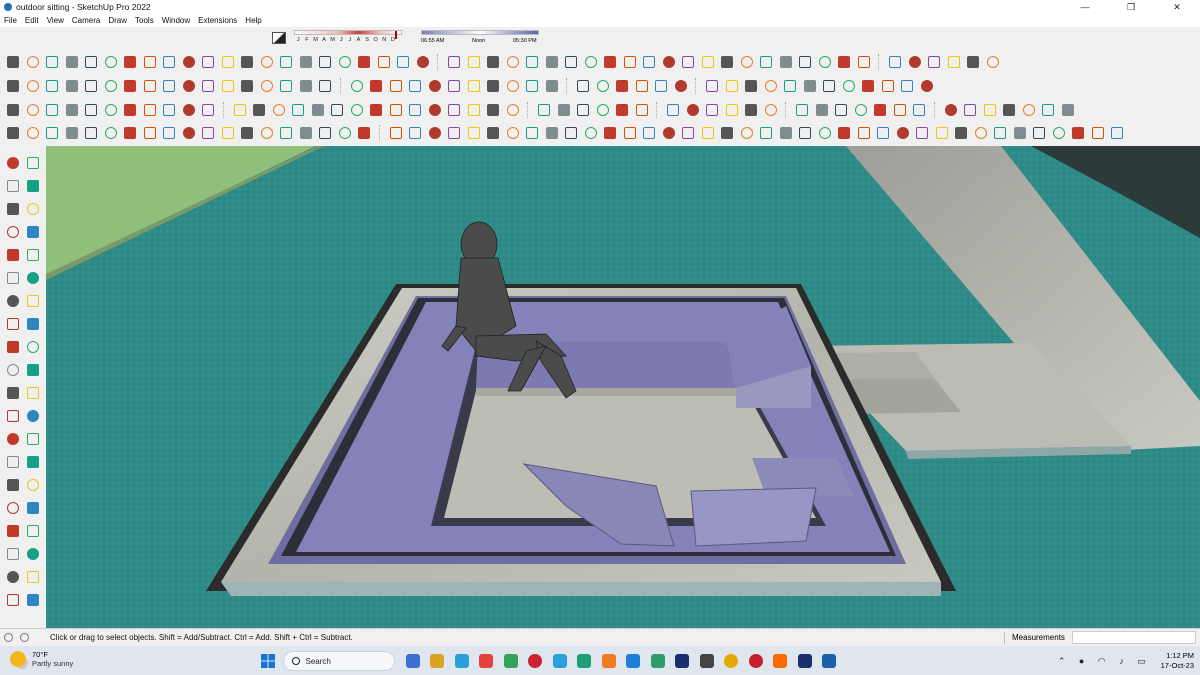 Image resolution: width=1200 pixels, height=675 pixels. I want to click on folder-app-button, so click(511, 661).